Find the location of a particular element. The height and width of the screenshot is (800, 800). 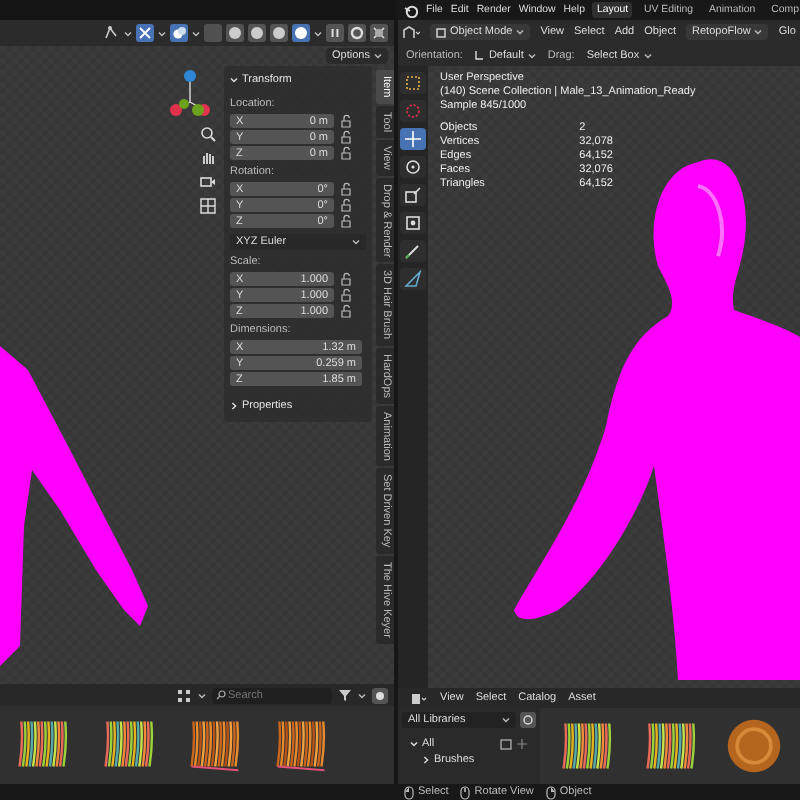

move-tool-icon is located at coordinates (413, 139).